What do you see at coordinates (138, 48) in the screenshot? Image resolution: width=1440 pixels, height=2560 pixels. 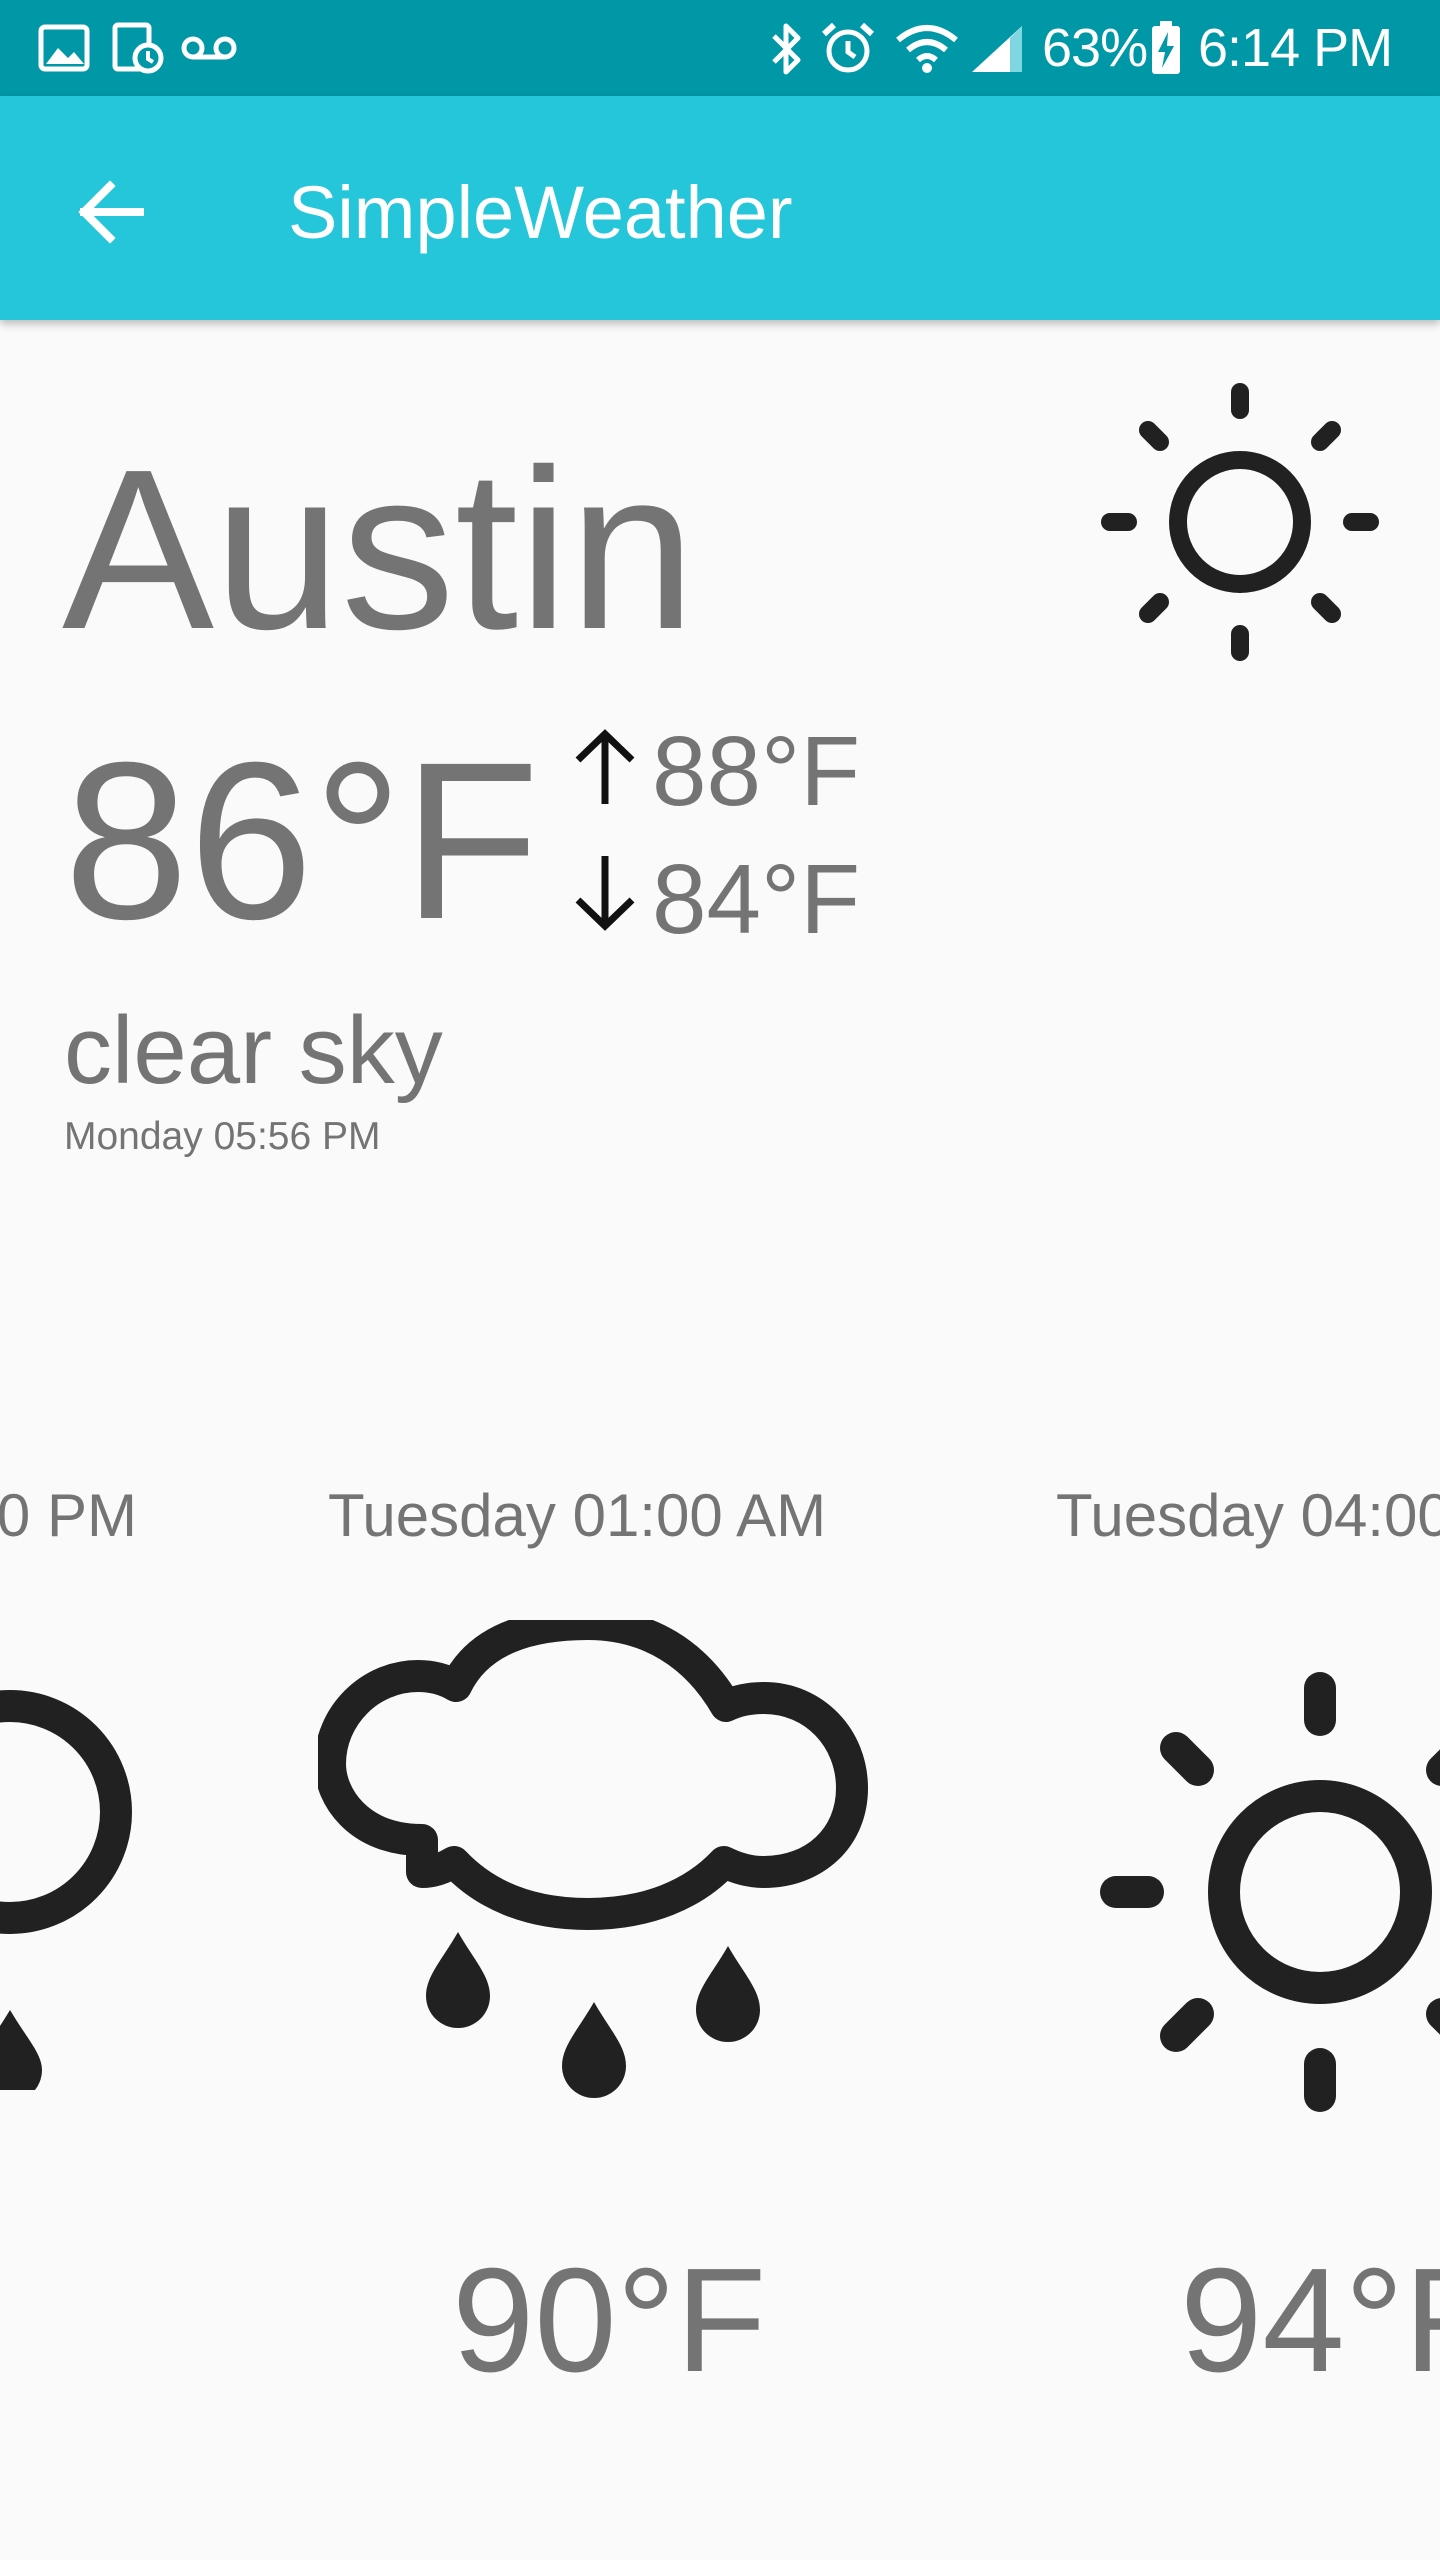 I see `calendar-clock-icon` at bounding box center [138, 48].